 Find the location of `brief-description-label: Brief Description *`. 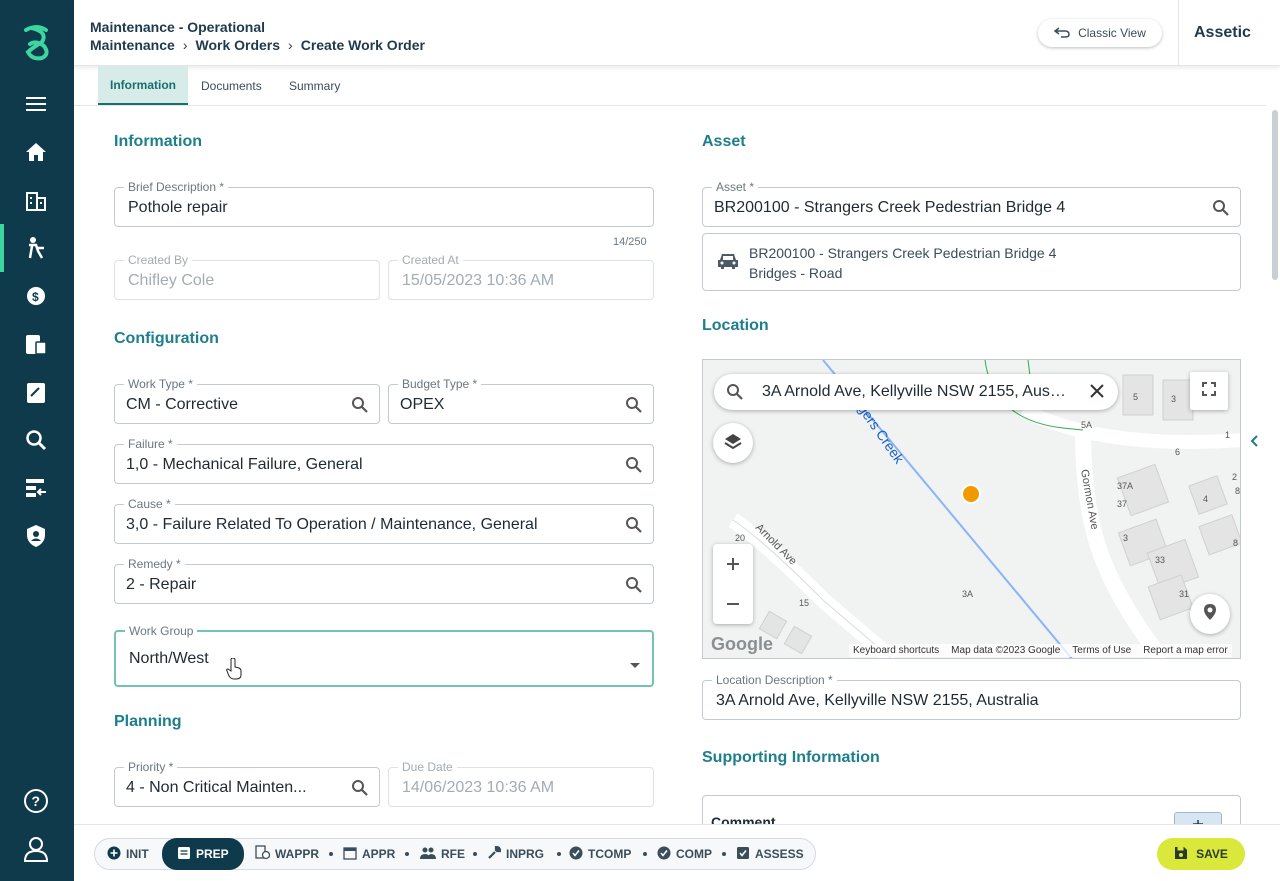

brief-description-label: Brief Description * is located at coordinates (176, 187).